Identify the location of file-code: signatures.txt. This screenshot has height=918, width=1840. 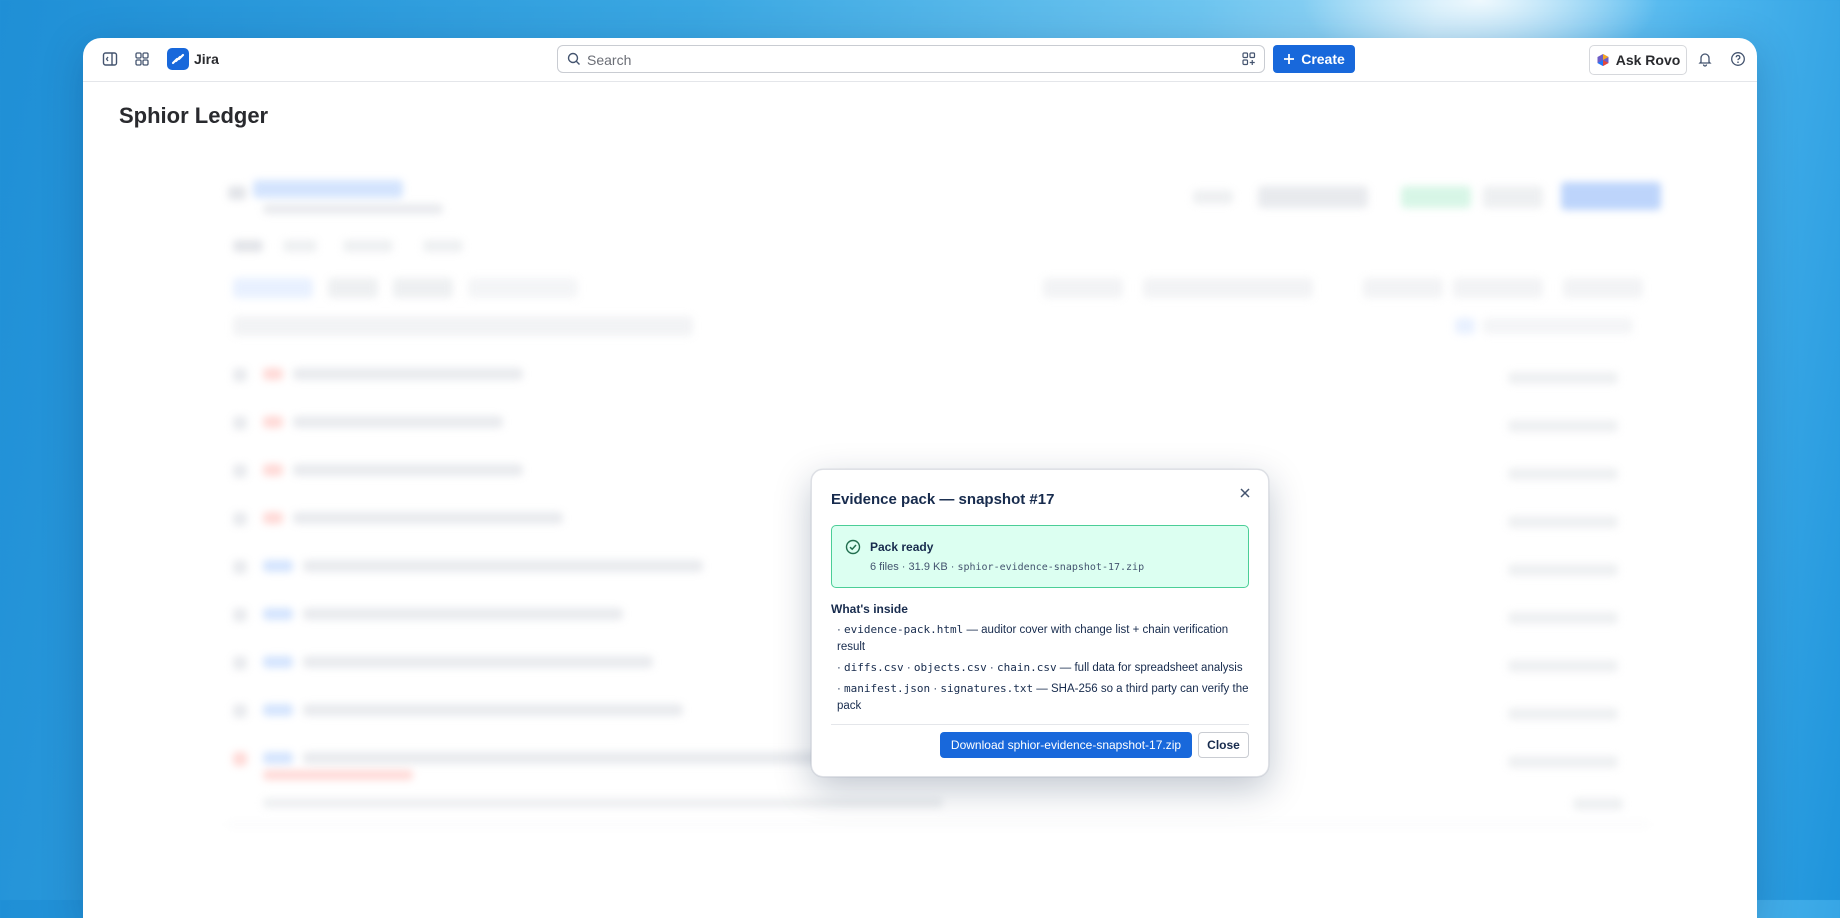
(987, 688).